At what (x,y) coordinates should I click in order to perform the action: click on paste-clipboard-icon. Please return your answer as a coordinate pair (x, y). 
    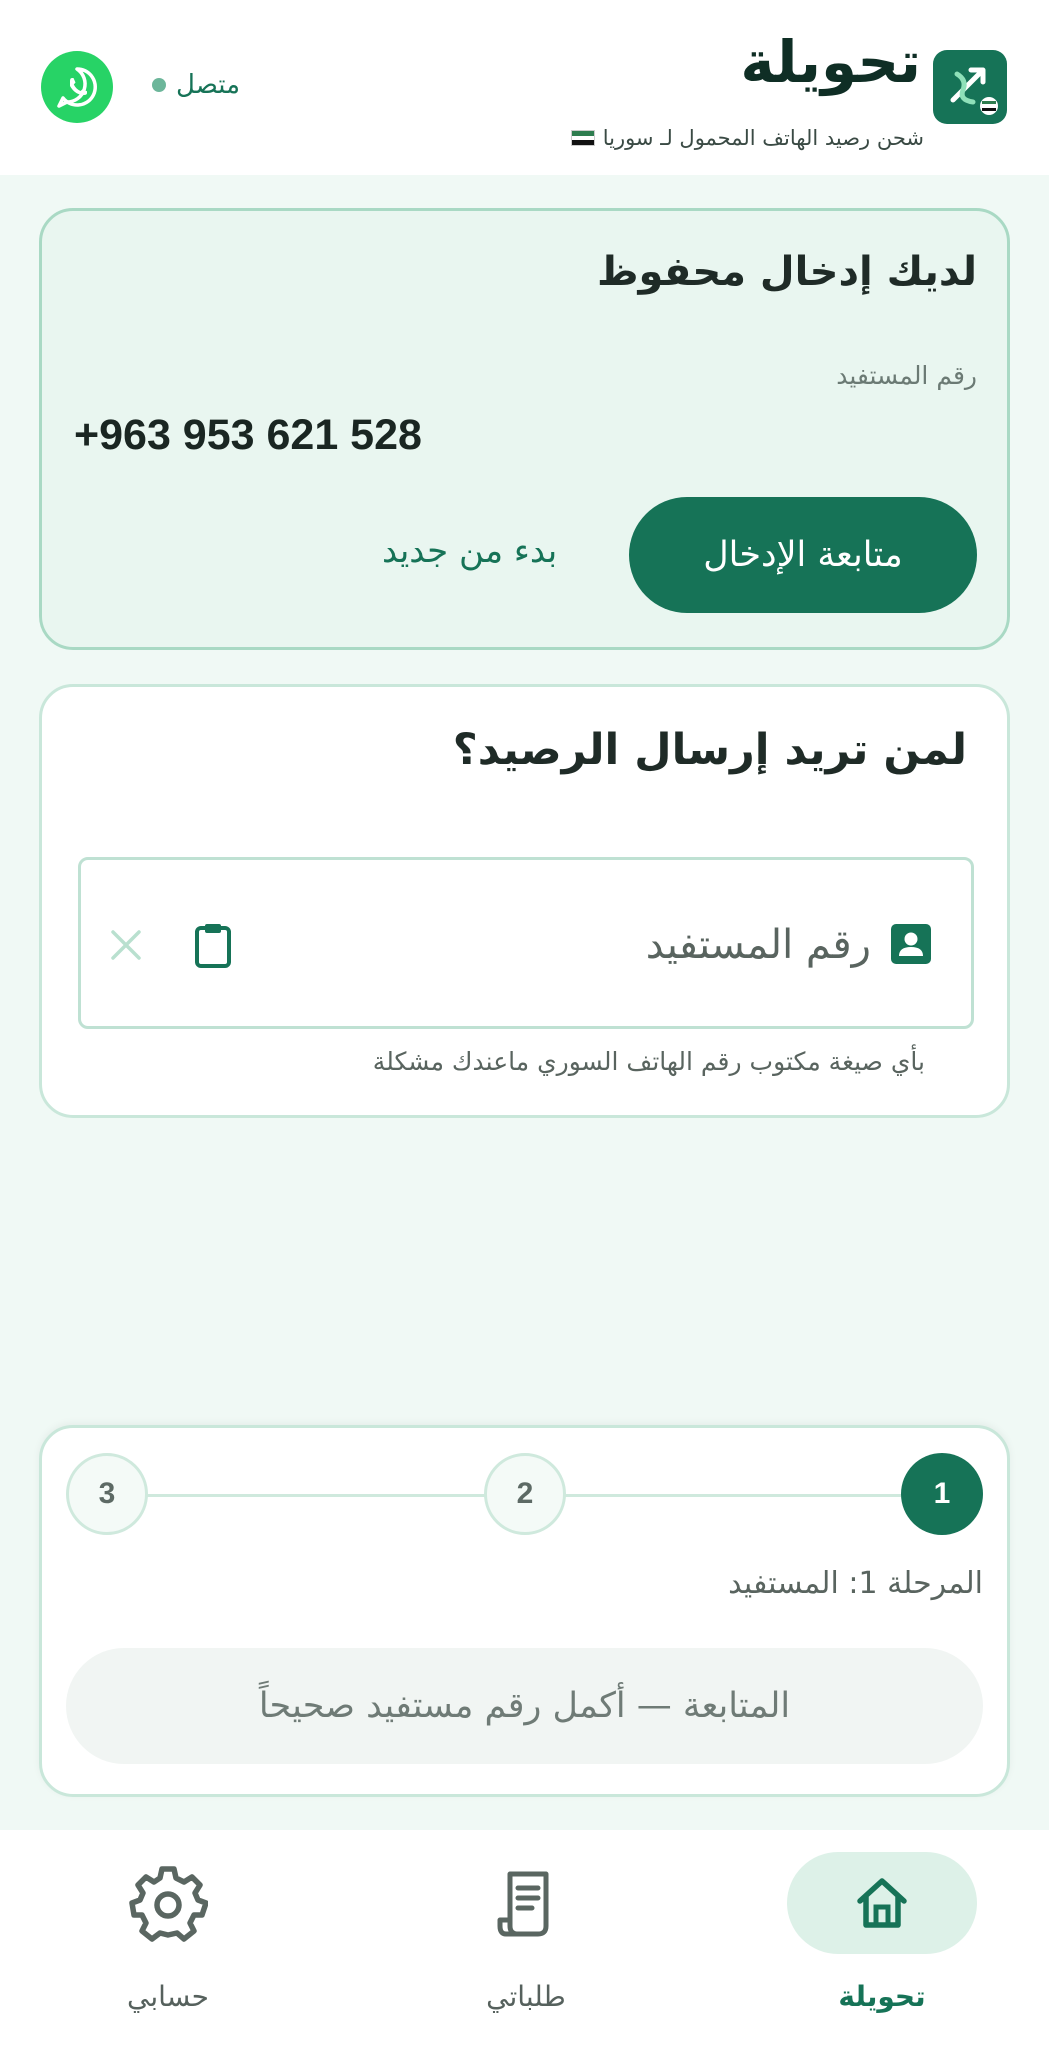
    Looking at the image, I should click on (213, 946).